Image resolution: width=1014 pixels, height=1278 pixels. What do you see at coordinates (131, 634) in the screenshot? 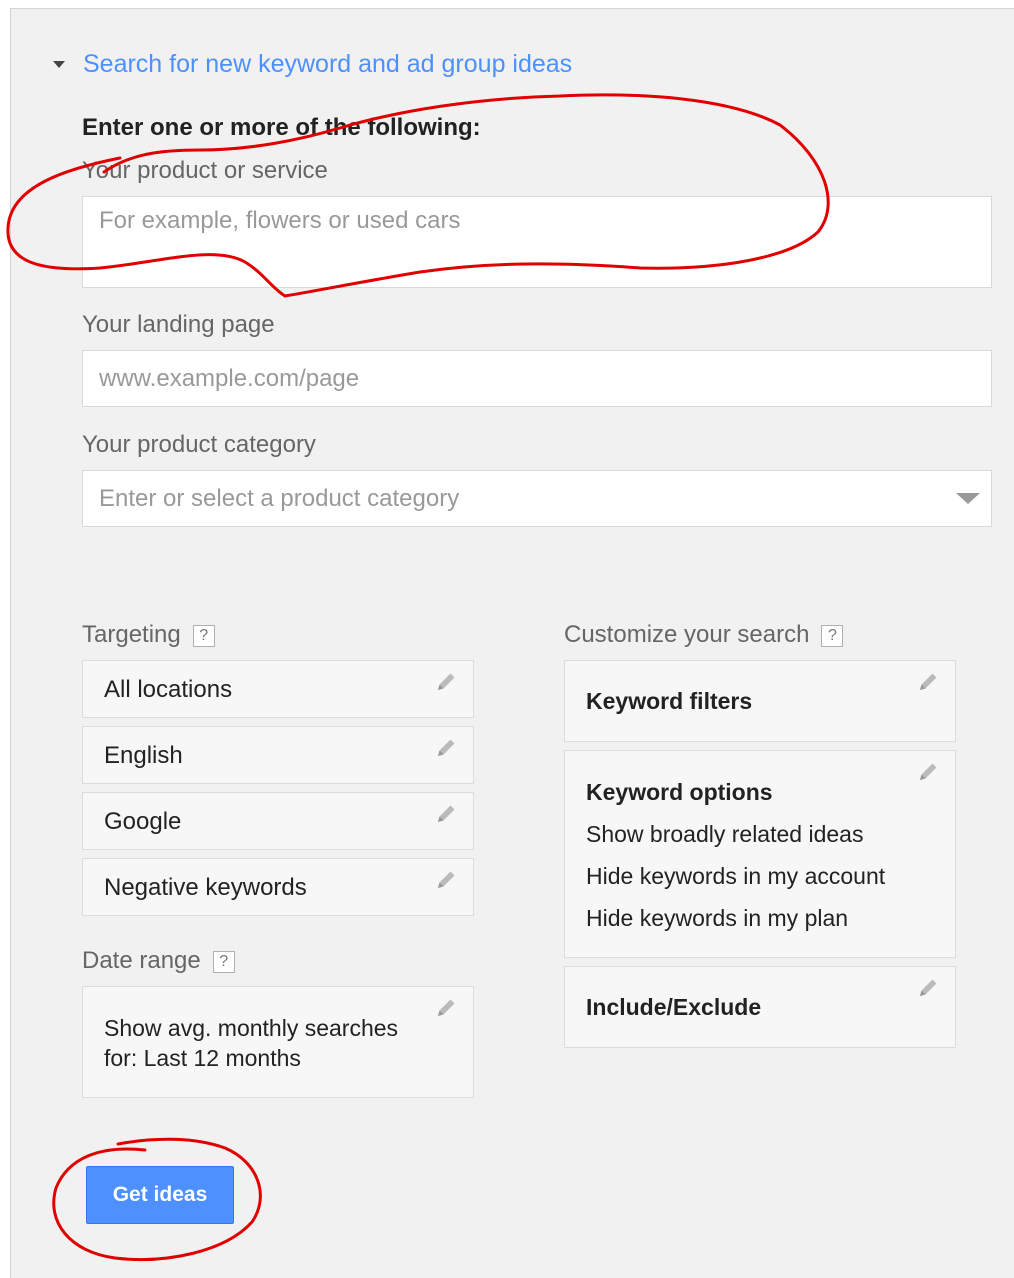
I see `targeting-label-text: Targeting` at bounding box center [131, 634].